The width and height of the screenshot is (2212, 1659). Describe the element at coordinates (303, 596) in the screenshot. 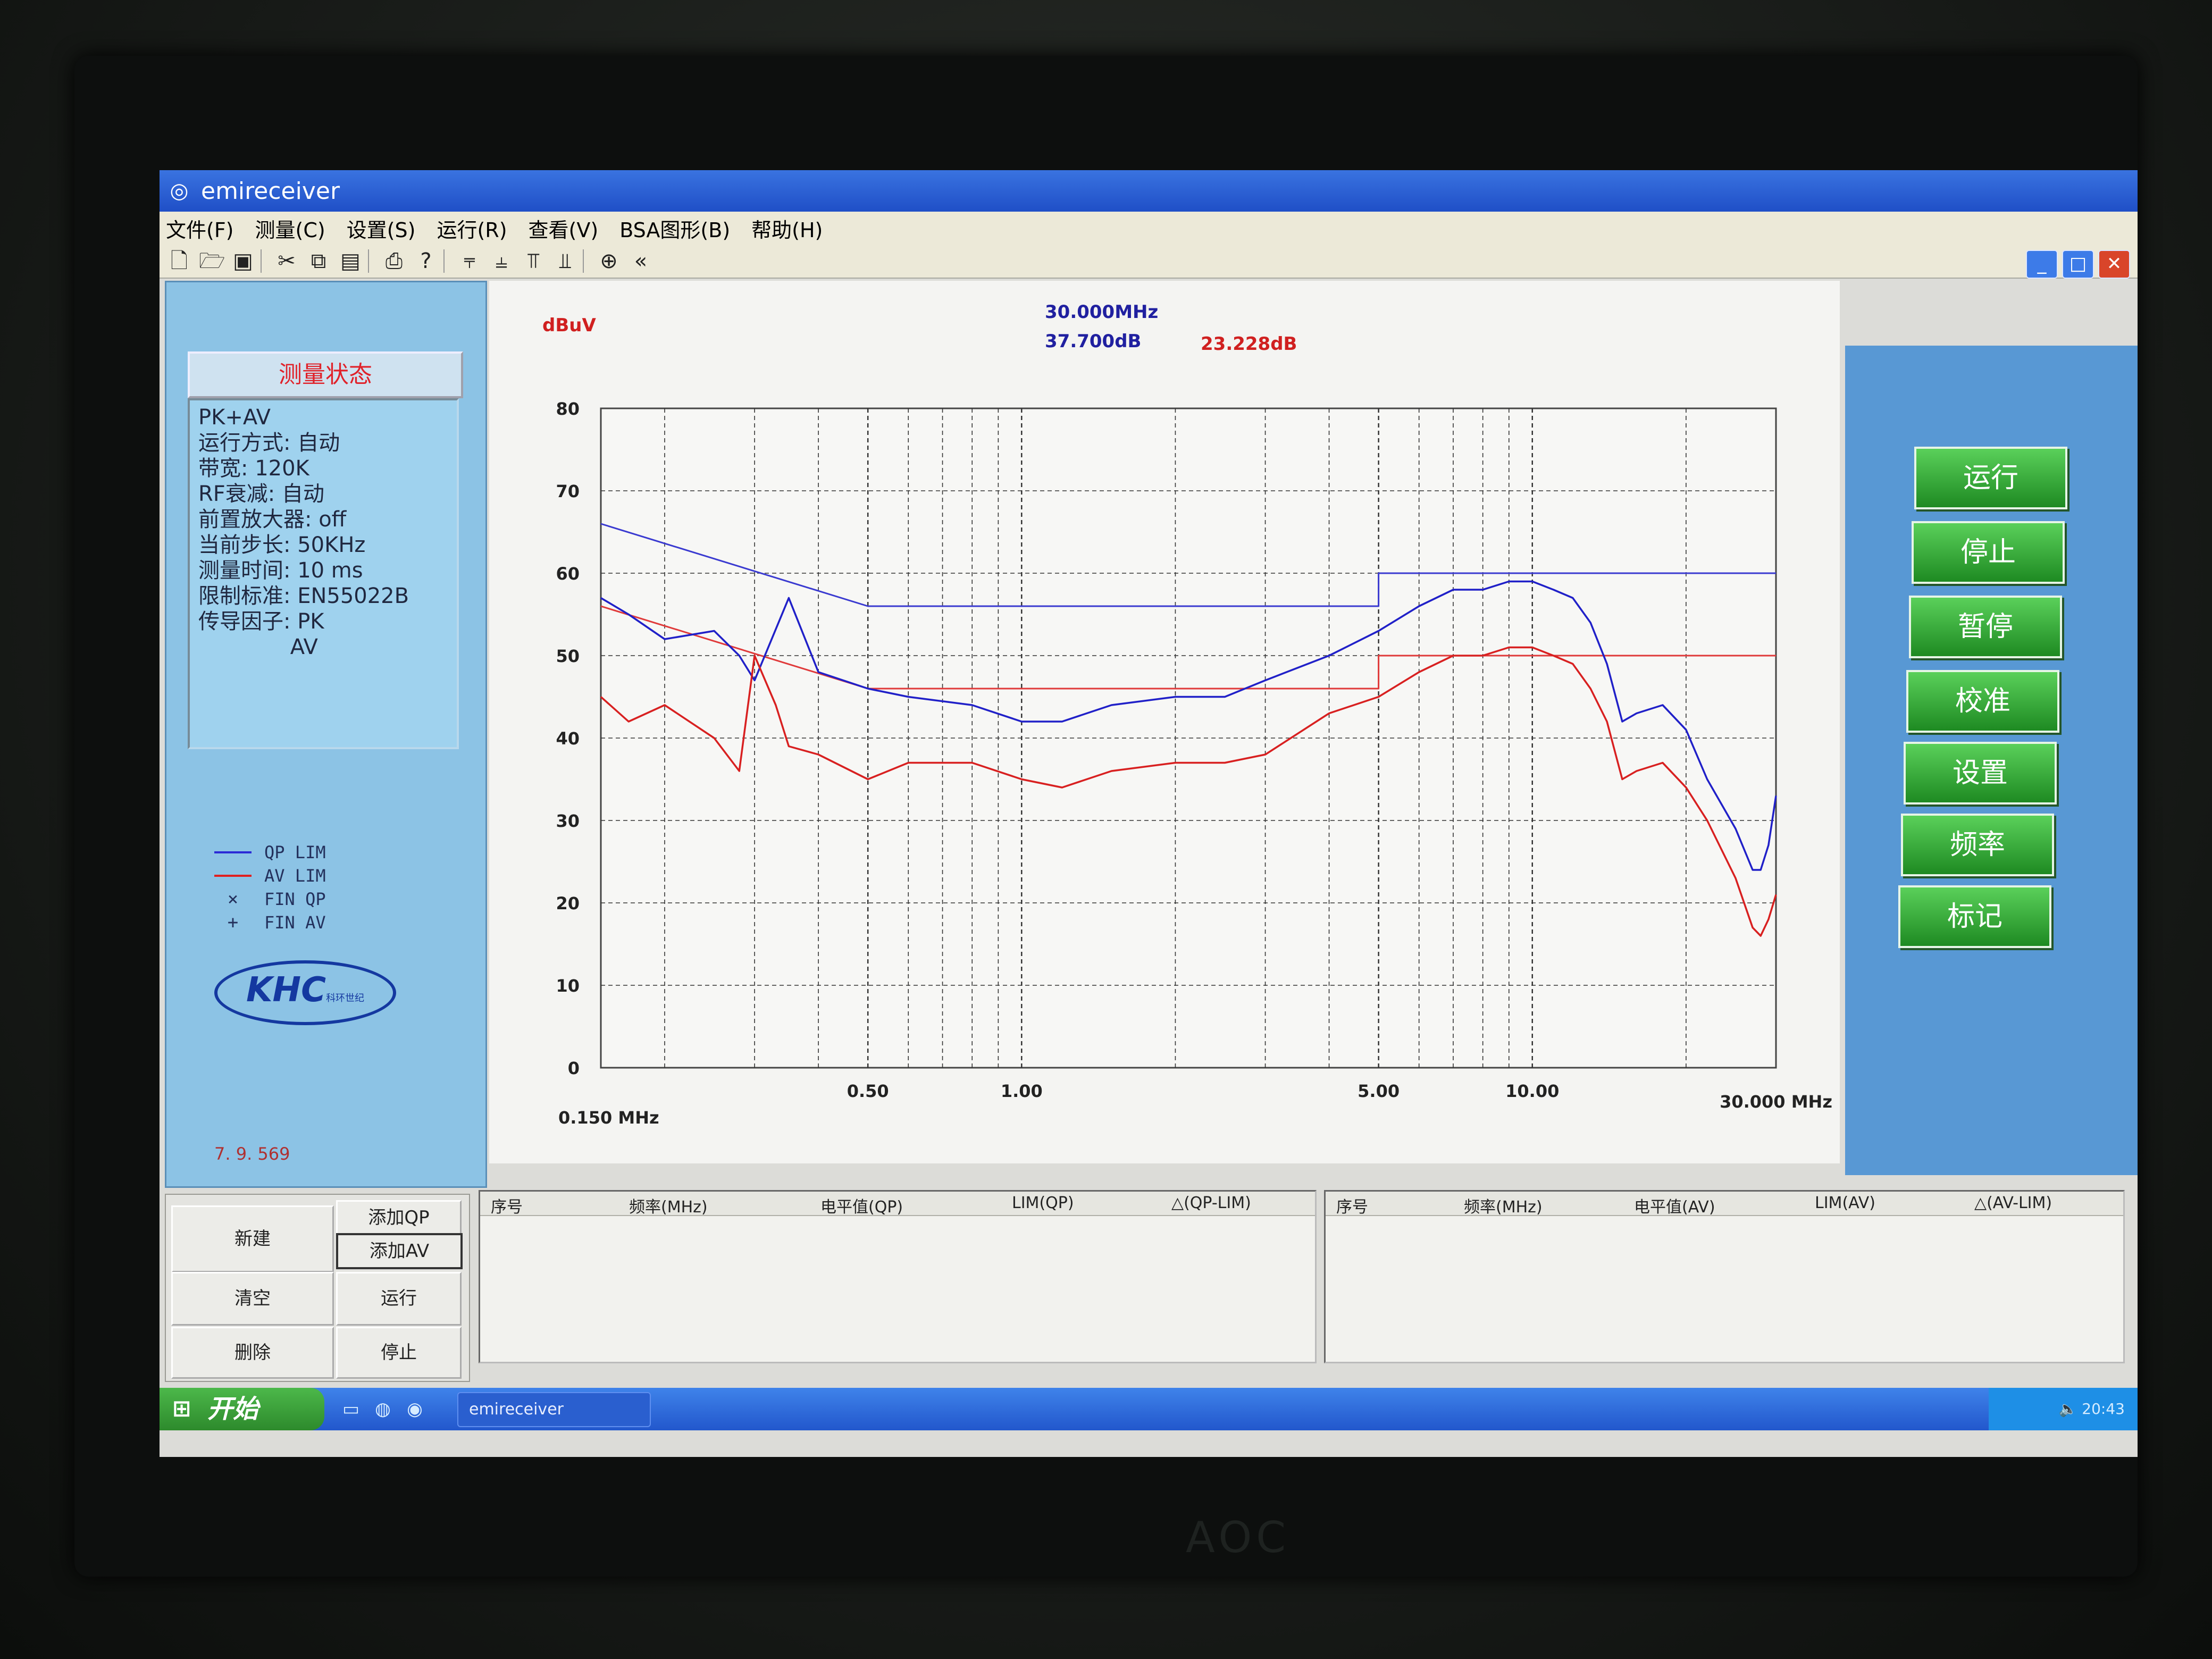

I see `status-line: 限制标准: EN55022B` at that location.